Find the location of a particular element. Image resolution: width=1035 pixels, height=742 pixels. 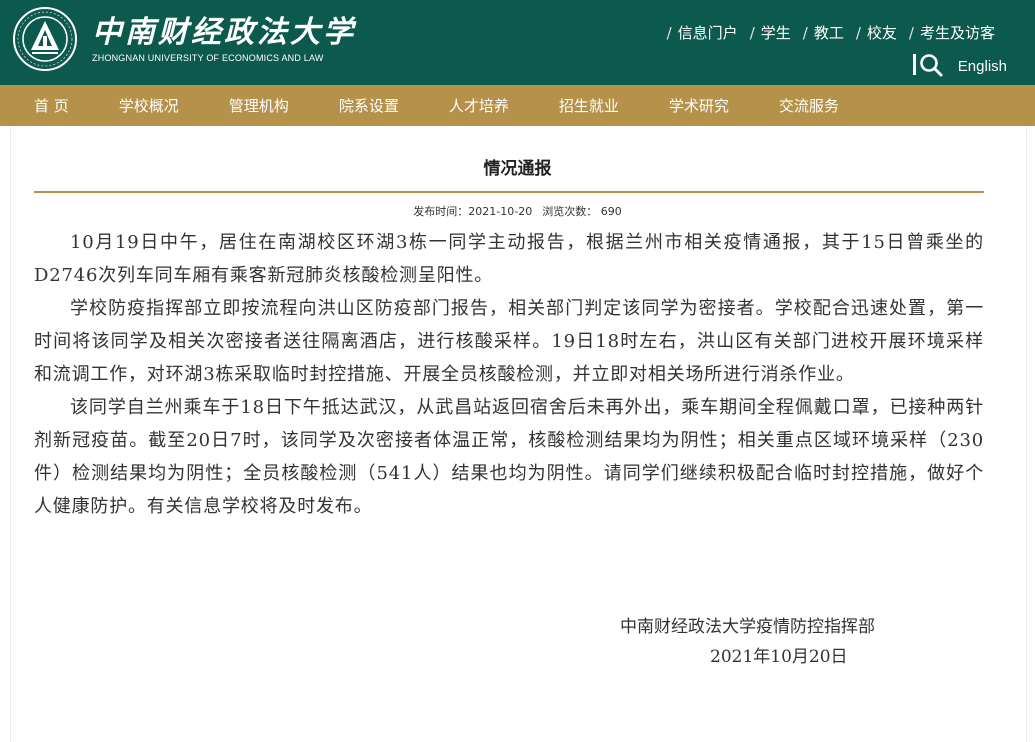

nav-item-exchange: 交流服务 is located at coordinates (809, 105).